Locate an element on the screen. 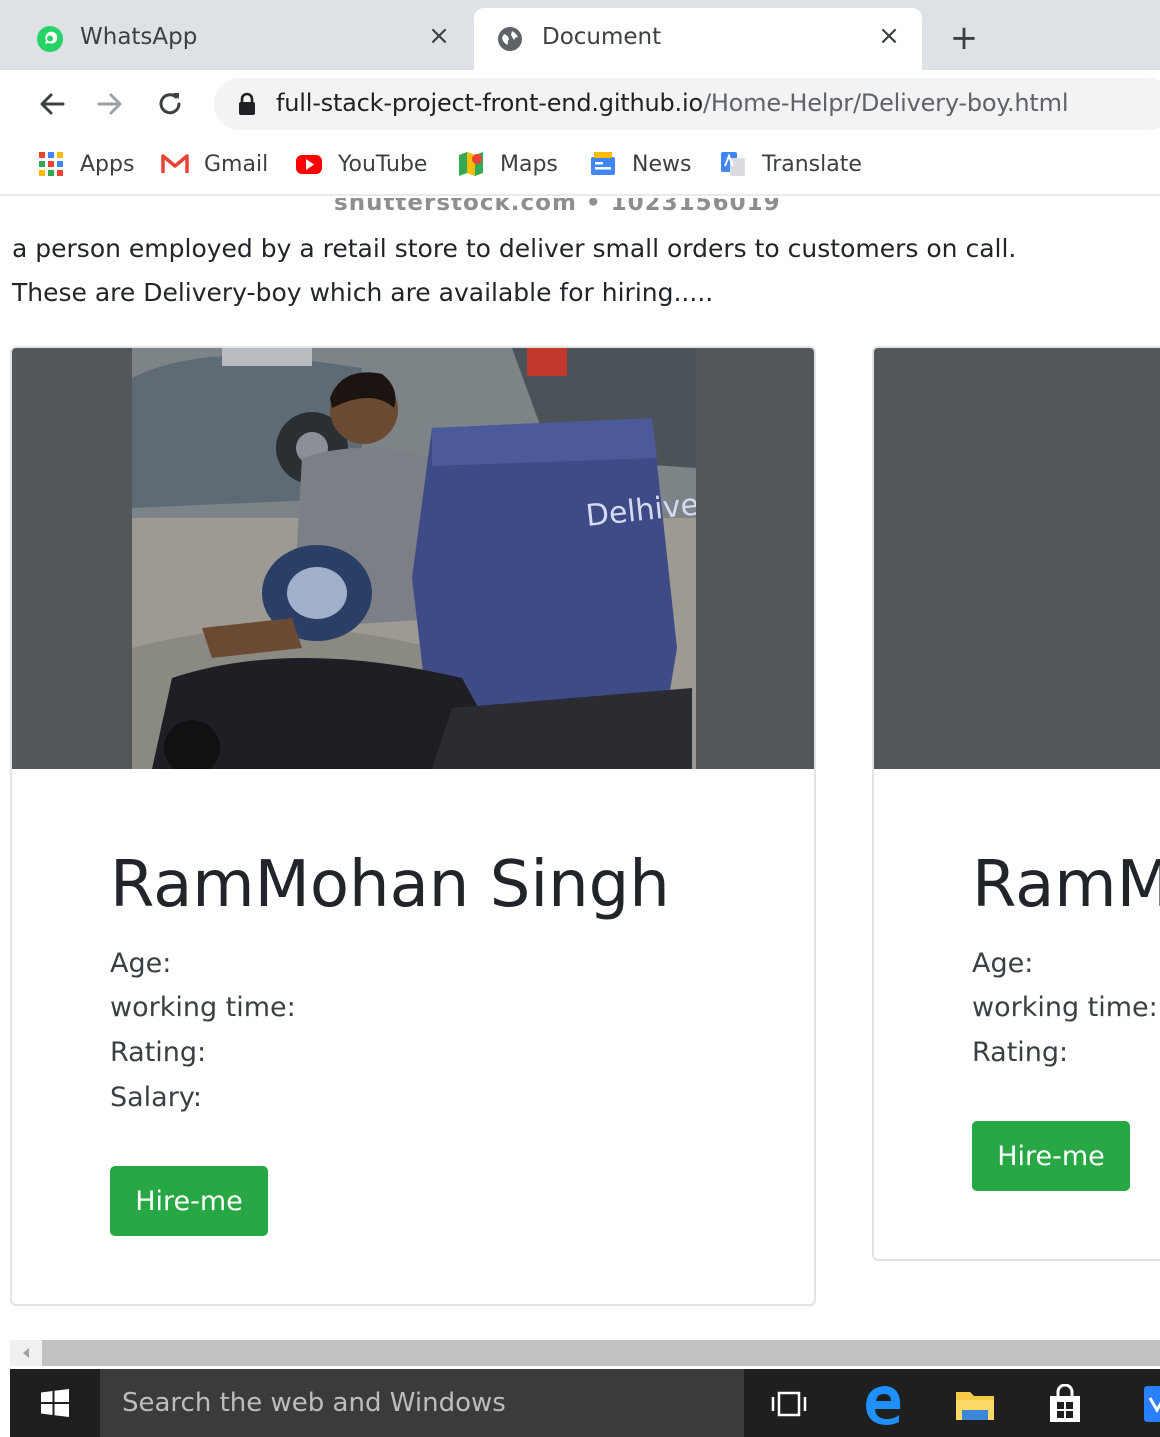 The width and height of the screenshot is (1160, 1437). store-button is located at coordinates (1065, 1404).